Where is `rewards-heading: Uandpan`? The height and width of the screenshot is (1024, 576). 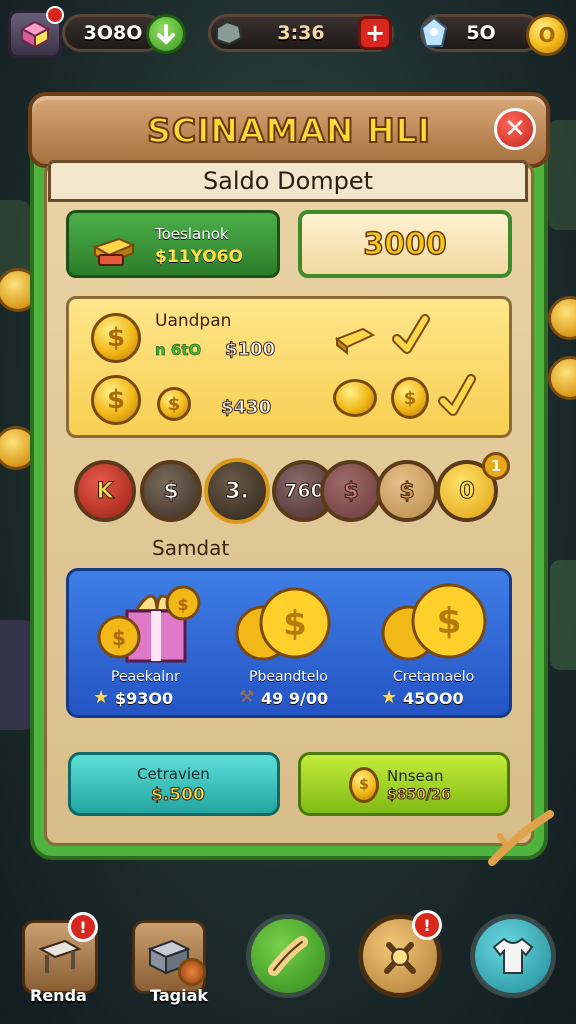 rewards-heading: Uandpan is located at coordinates (193, 321).